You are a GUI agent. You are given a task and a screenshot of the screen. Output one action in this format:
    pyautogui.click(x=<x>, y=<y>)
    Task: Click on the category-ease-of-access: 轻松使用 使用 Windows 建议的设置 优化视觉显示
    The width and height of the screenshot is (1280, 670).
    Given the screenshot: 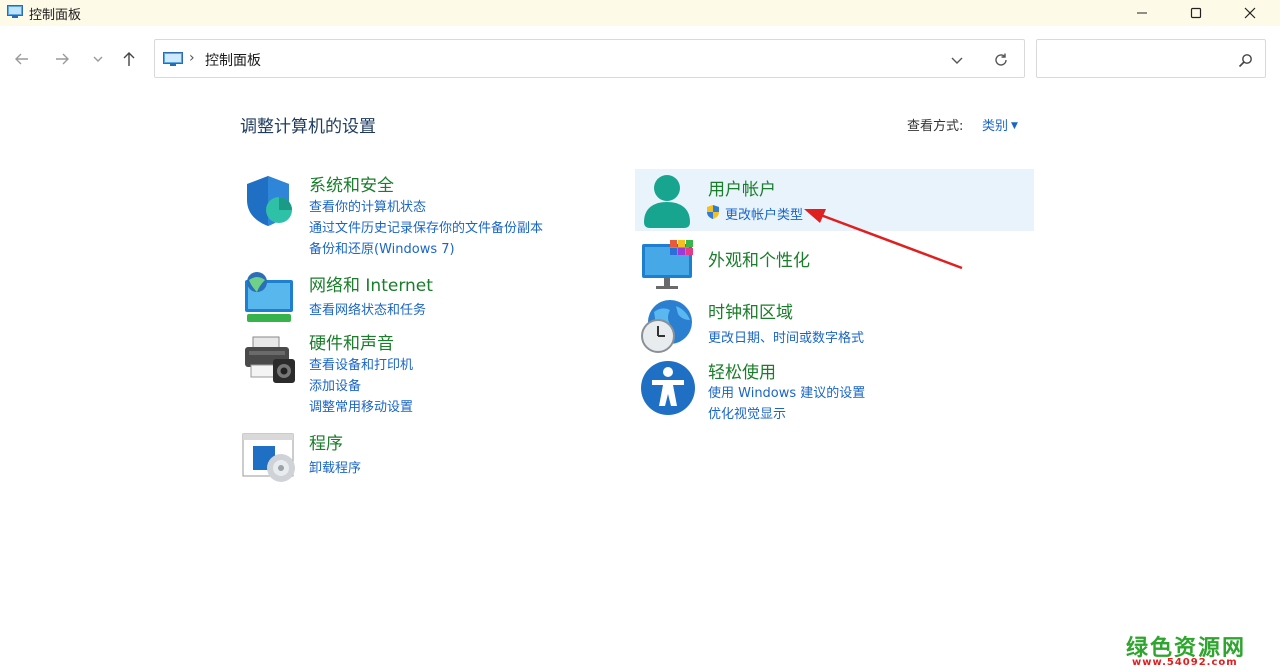 What is the action you would take?
    pyautogui.click(x=830, y=390)
    